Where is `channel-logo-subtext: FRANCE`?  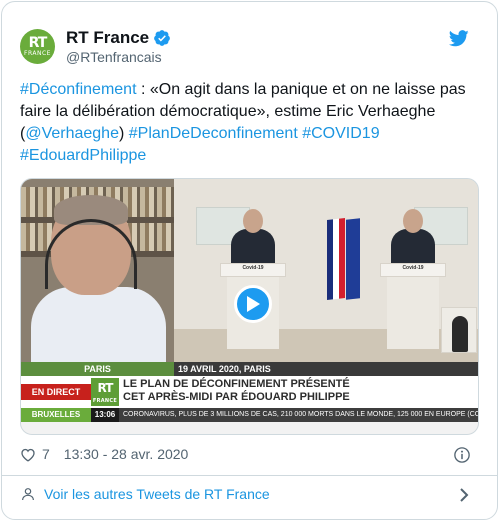 channel-logo-subtext: FRANCE is located at coordinates (105, 401).